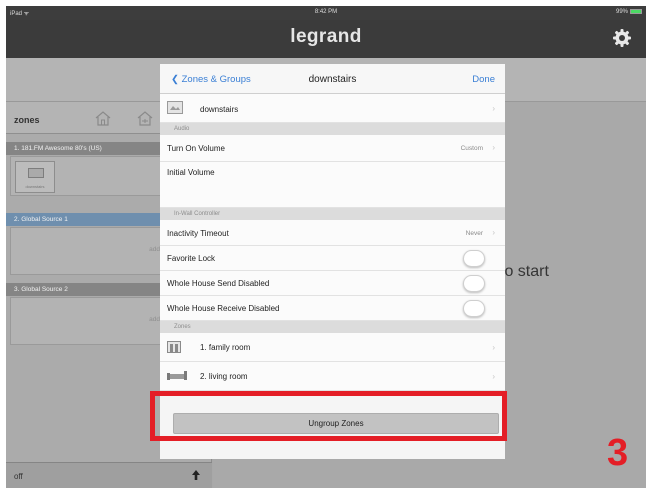 The width and height of the screenshot is (652, 494). Describe the element at coordinates (332, 233) in the screenshot. I see `inactivity-timeout-row: Inactivity Timeout Never ›` at that location.